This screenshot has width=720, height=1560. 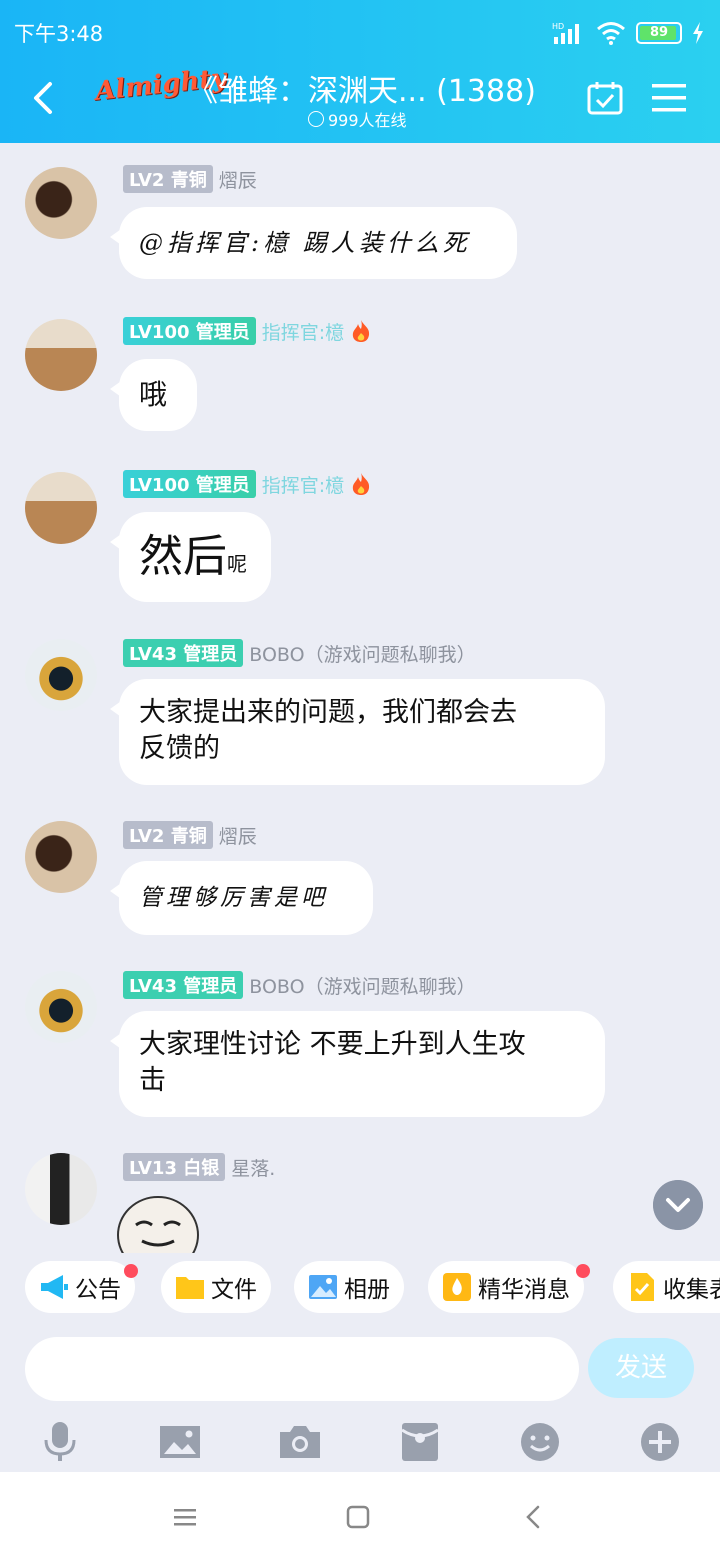 What do you see at coordinates (43, 98) in the screenshot?
I see `back-arrow-icon` at bounding box center [43, 98].